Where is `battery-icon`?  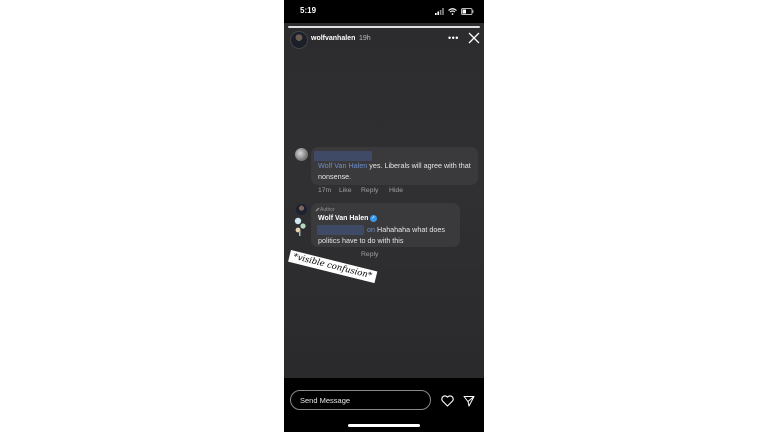
battery-icon is located at coordinates (467, 11).